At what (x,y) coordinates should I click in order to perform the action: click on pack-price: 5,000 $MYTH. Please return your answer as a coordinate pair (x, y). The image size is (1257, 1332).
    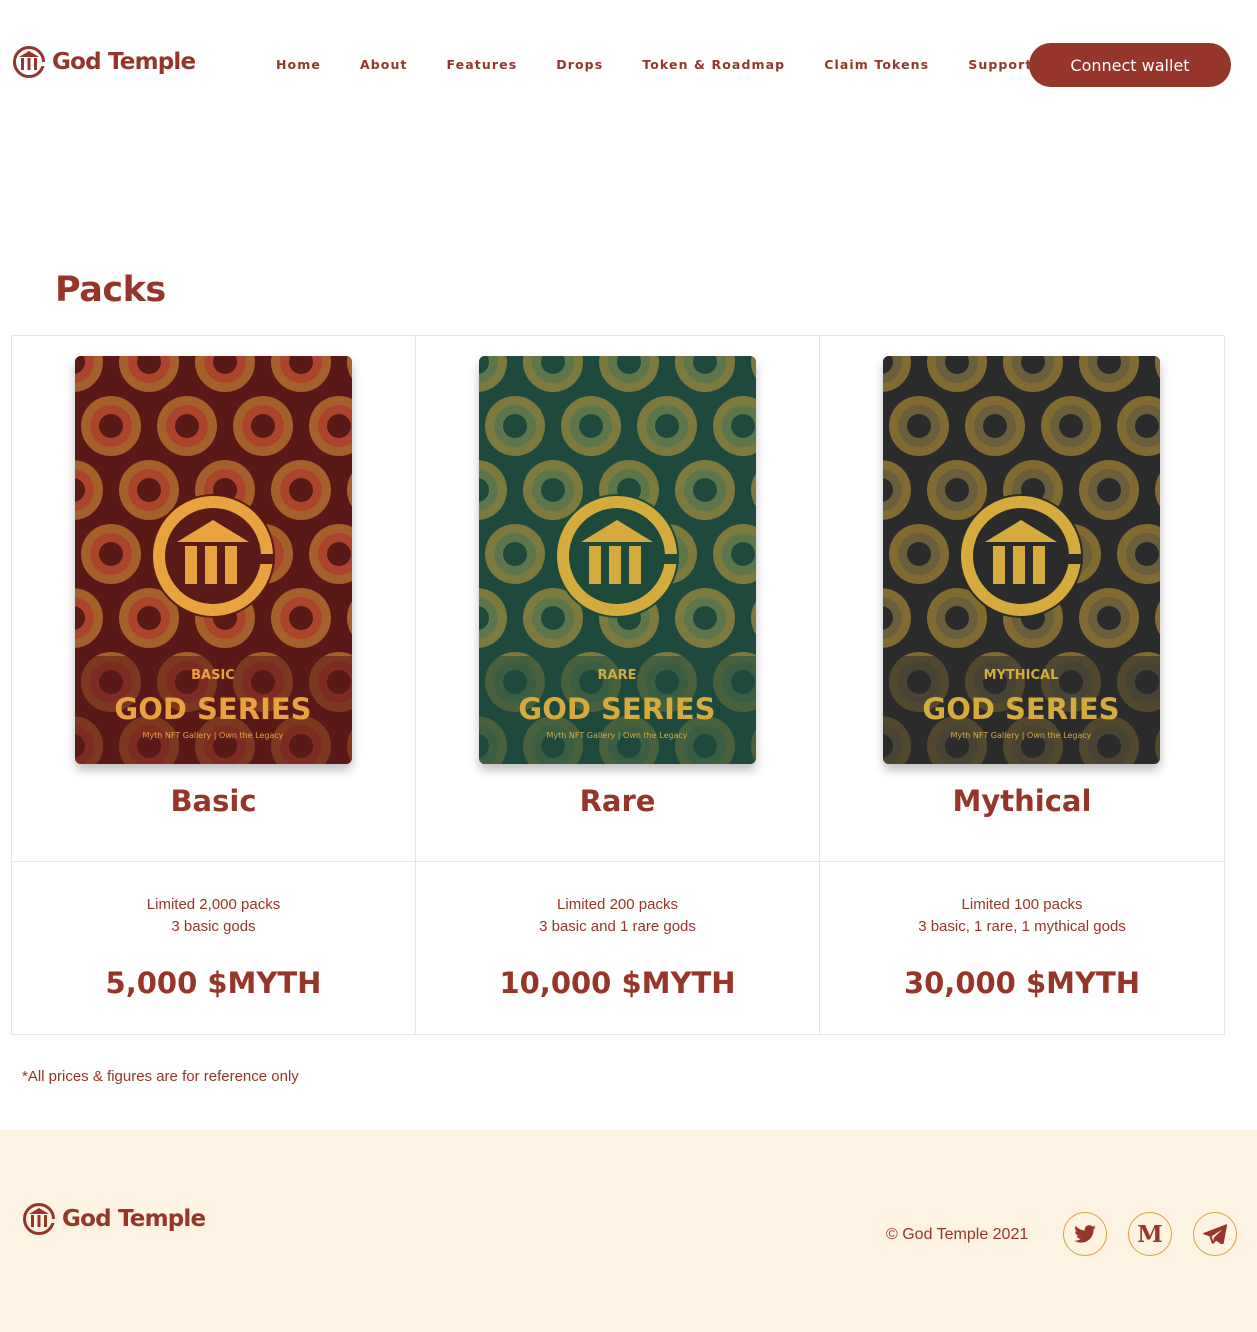
    Looking at the image, I should click on (213, 983).